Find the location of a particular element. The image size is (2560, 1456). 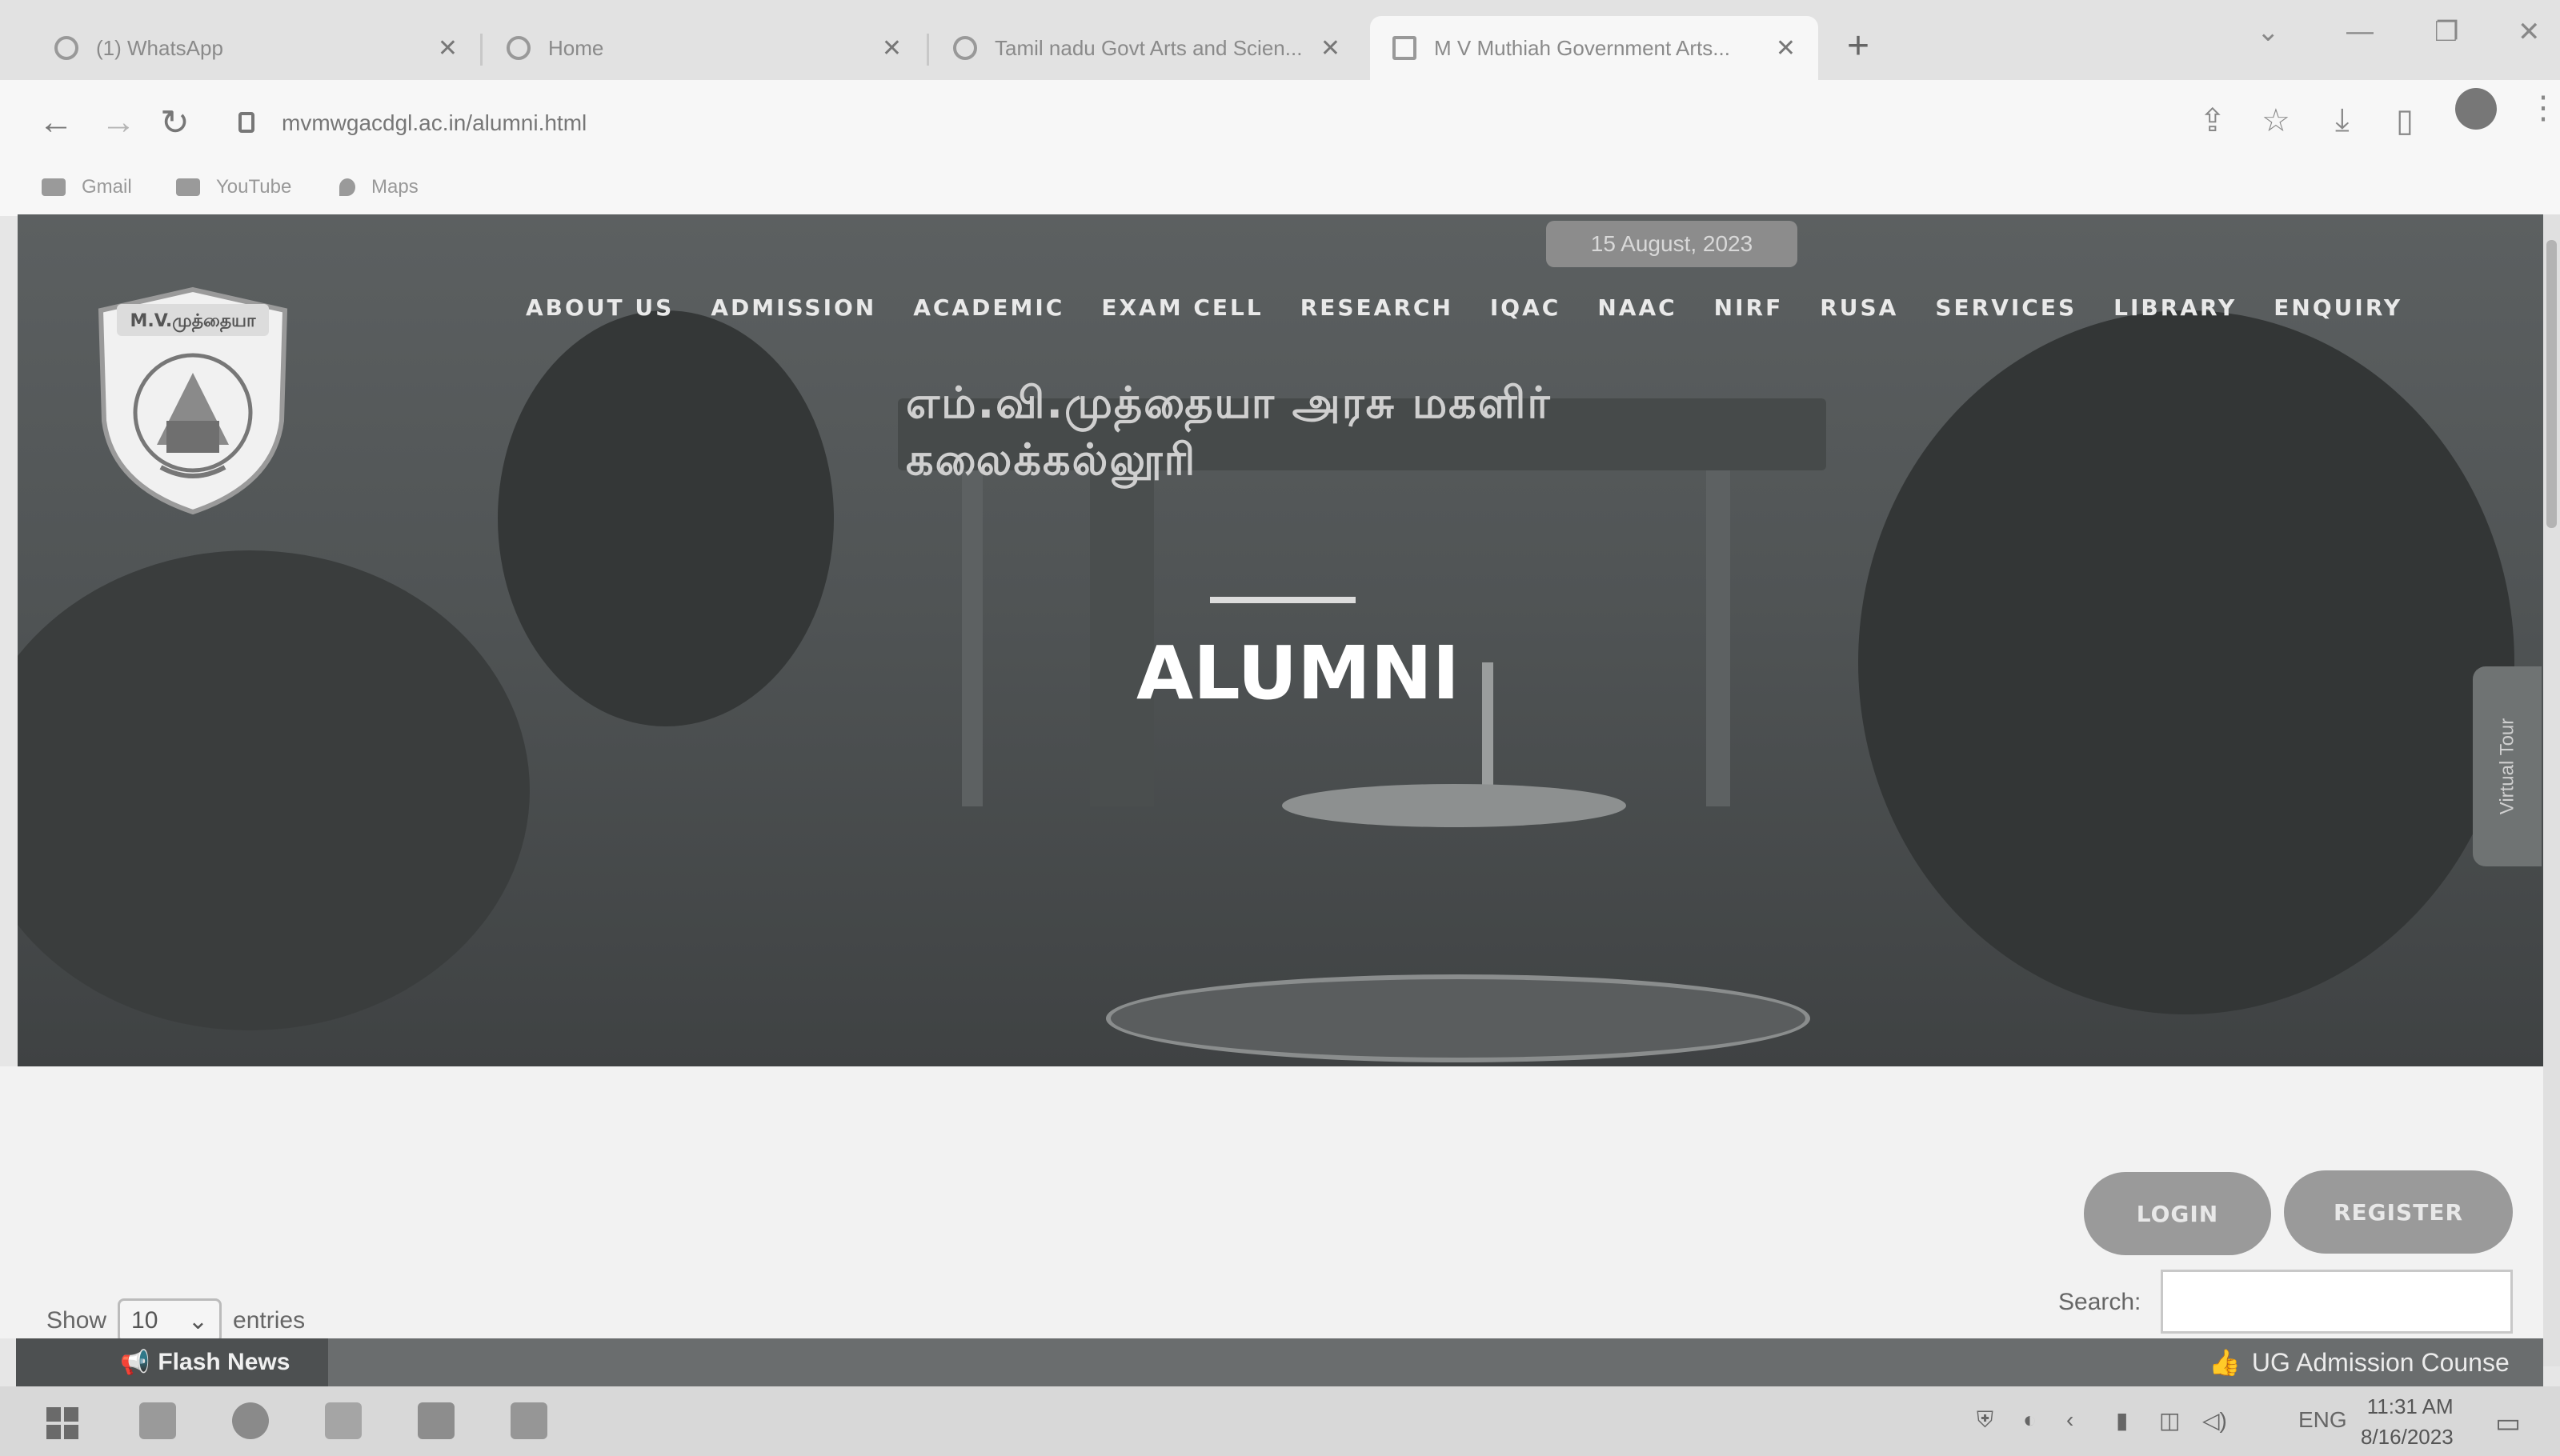

bookmarks-bar: Gmail YouTube Maps is located at coordinates (1280, 192).